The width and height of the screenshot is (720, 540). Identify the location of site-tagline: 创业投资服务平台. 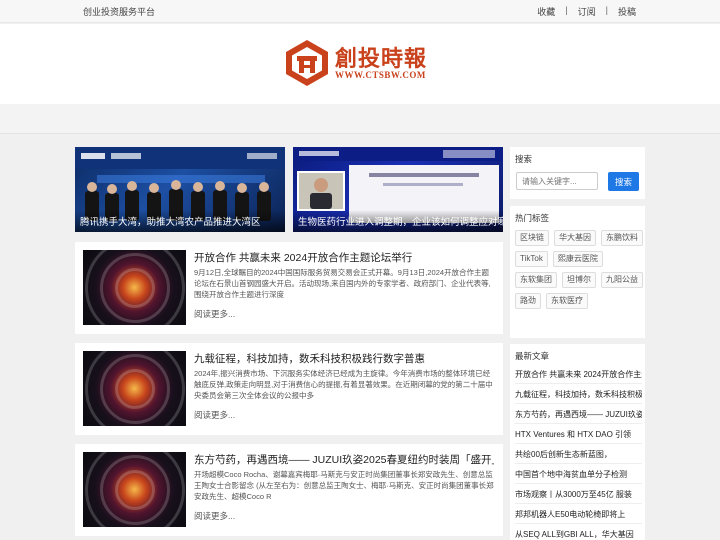
(119, 12).